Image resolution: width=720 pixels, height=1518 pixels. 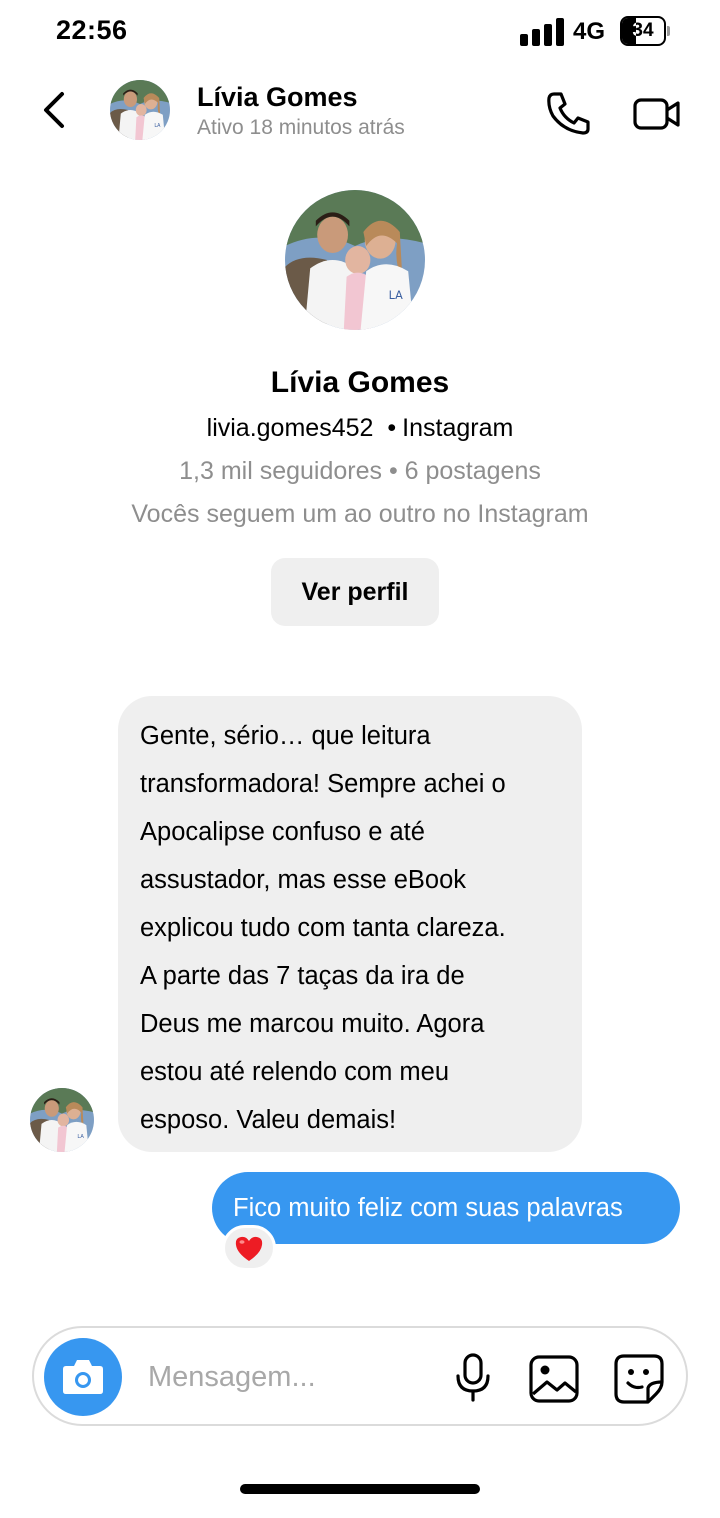 What do you see at coordinates (302, 976) in the screenshot?
I see `message-line: A parte das 7 taças da ira de` at bounding box center [302, 976].